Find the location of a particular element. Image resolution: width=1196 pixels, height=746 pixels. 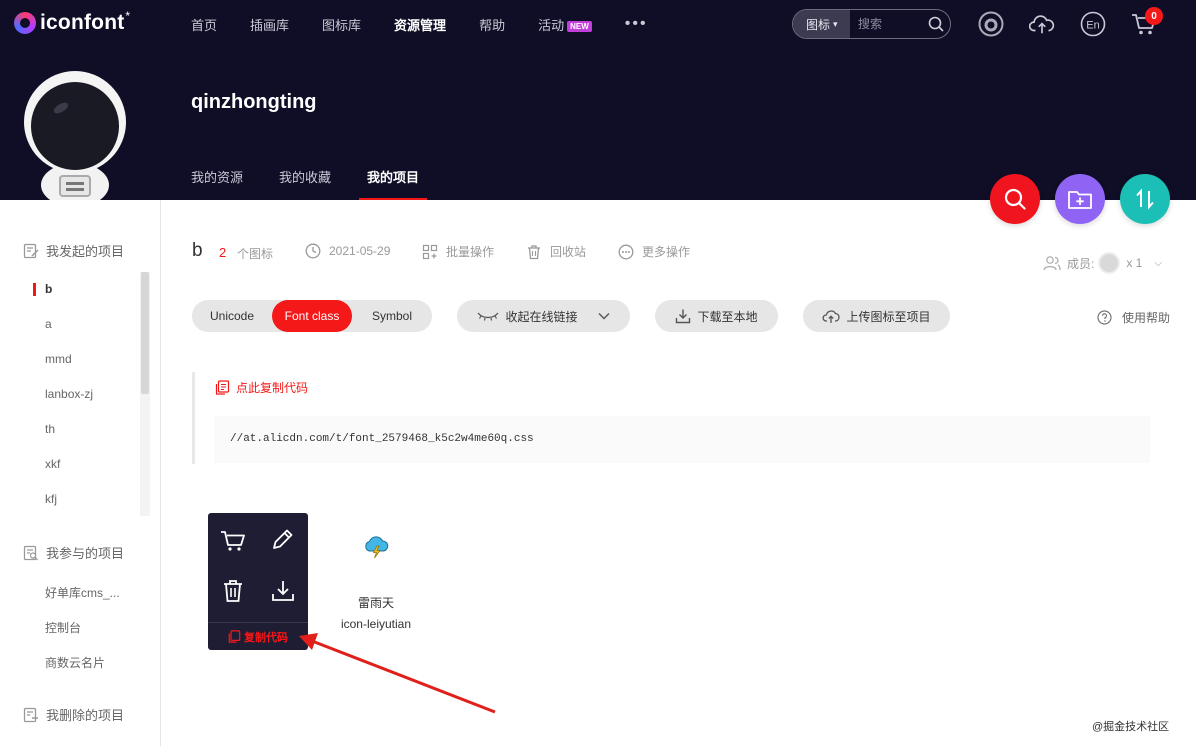

help-label: 使用帮助 is located at coordinates (1146, 318).